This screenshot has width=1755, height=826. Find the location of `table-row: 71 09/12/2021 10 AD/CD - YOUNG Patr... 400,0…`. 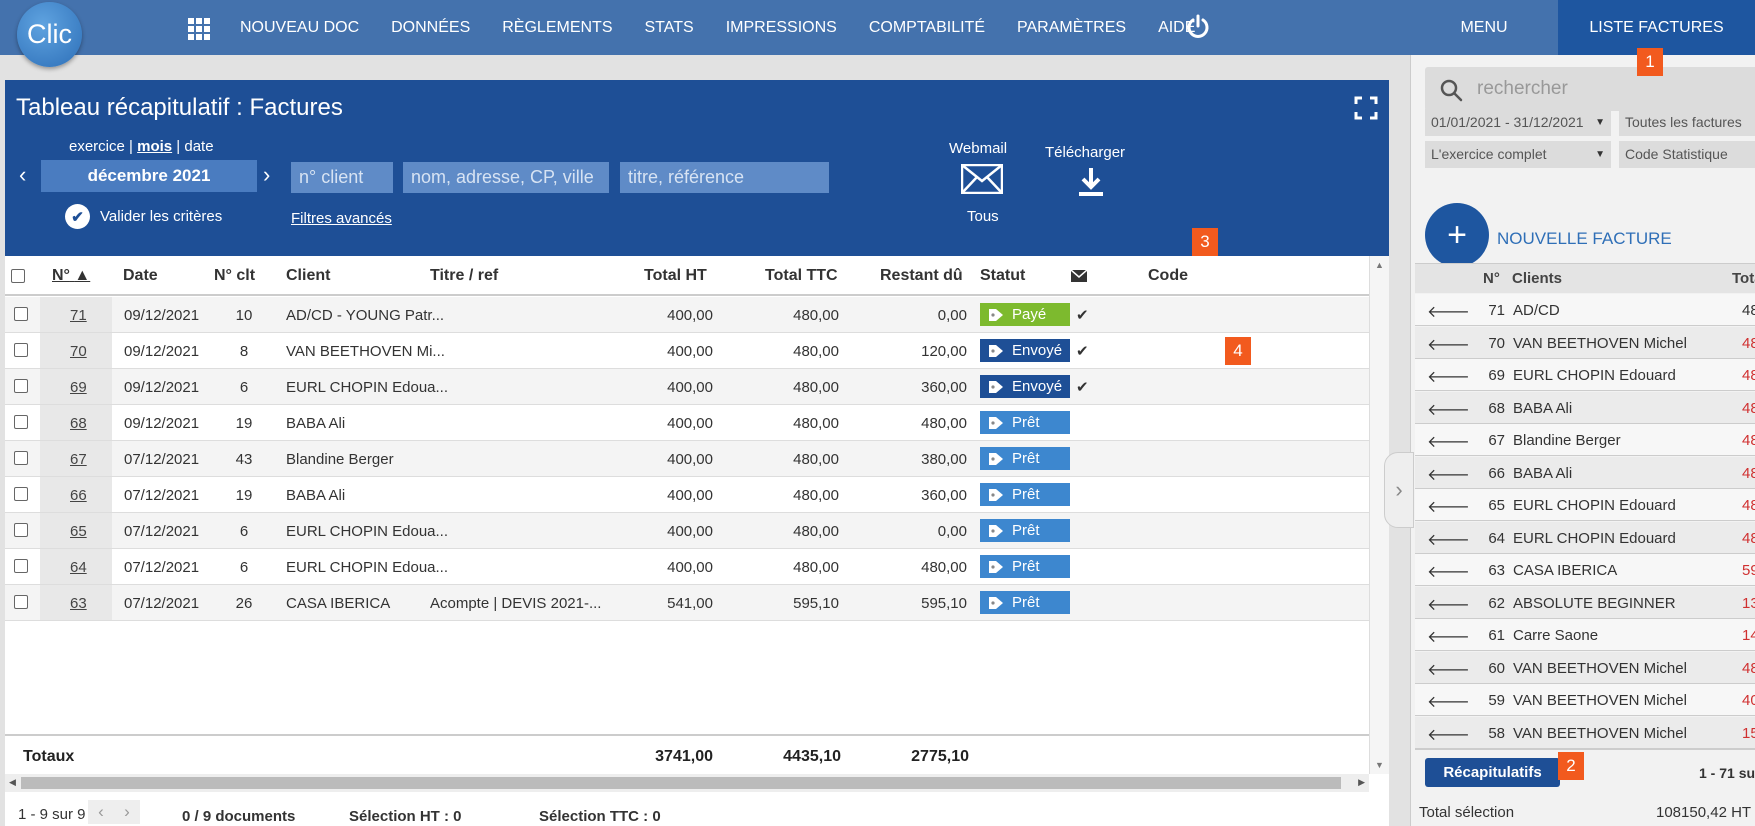

table-row: 71 09/12/2021 10 AD/CD - YOUNG Patr... 400,0… is located at coordinates (687, 315).